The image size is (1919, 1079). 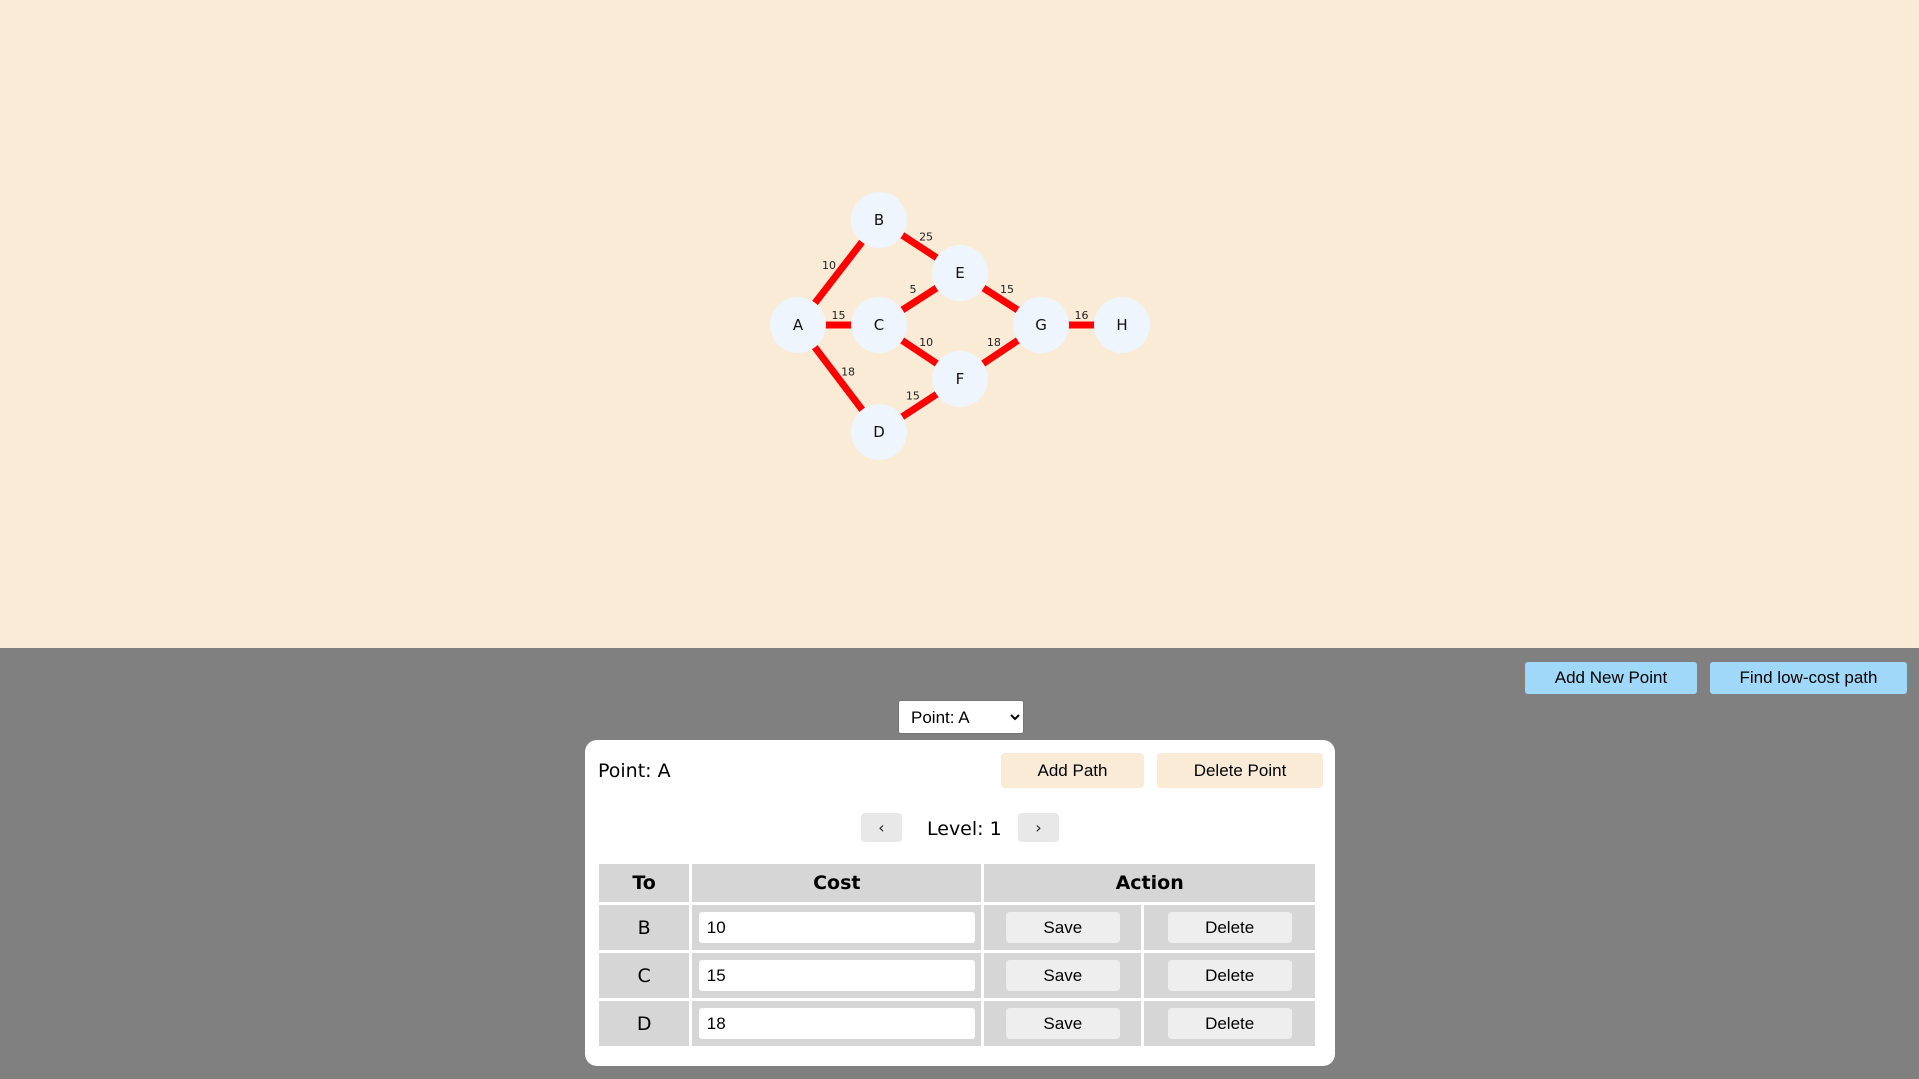 I want to click on node-label: E, so click(x=959, y=273).